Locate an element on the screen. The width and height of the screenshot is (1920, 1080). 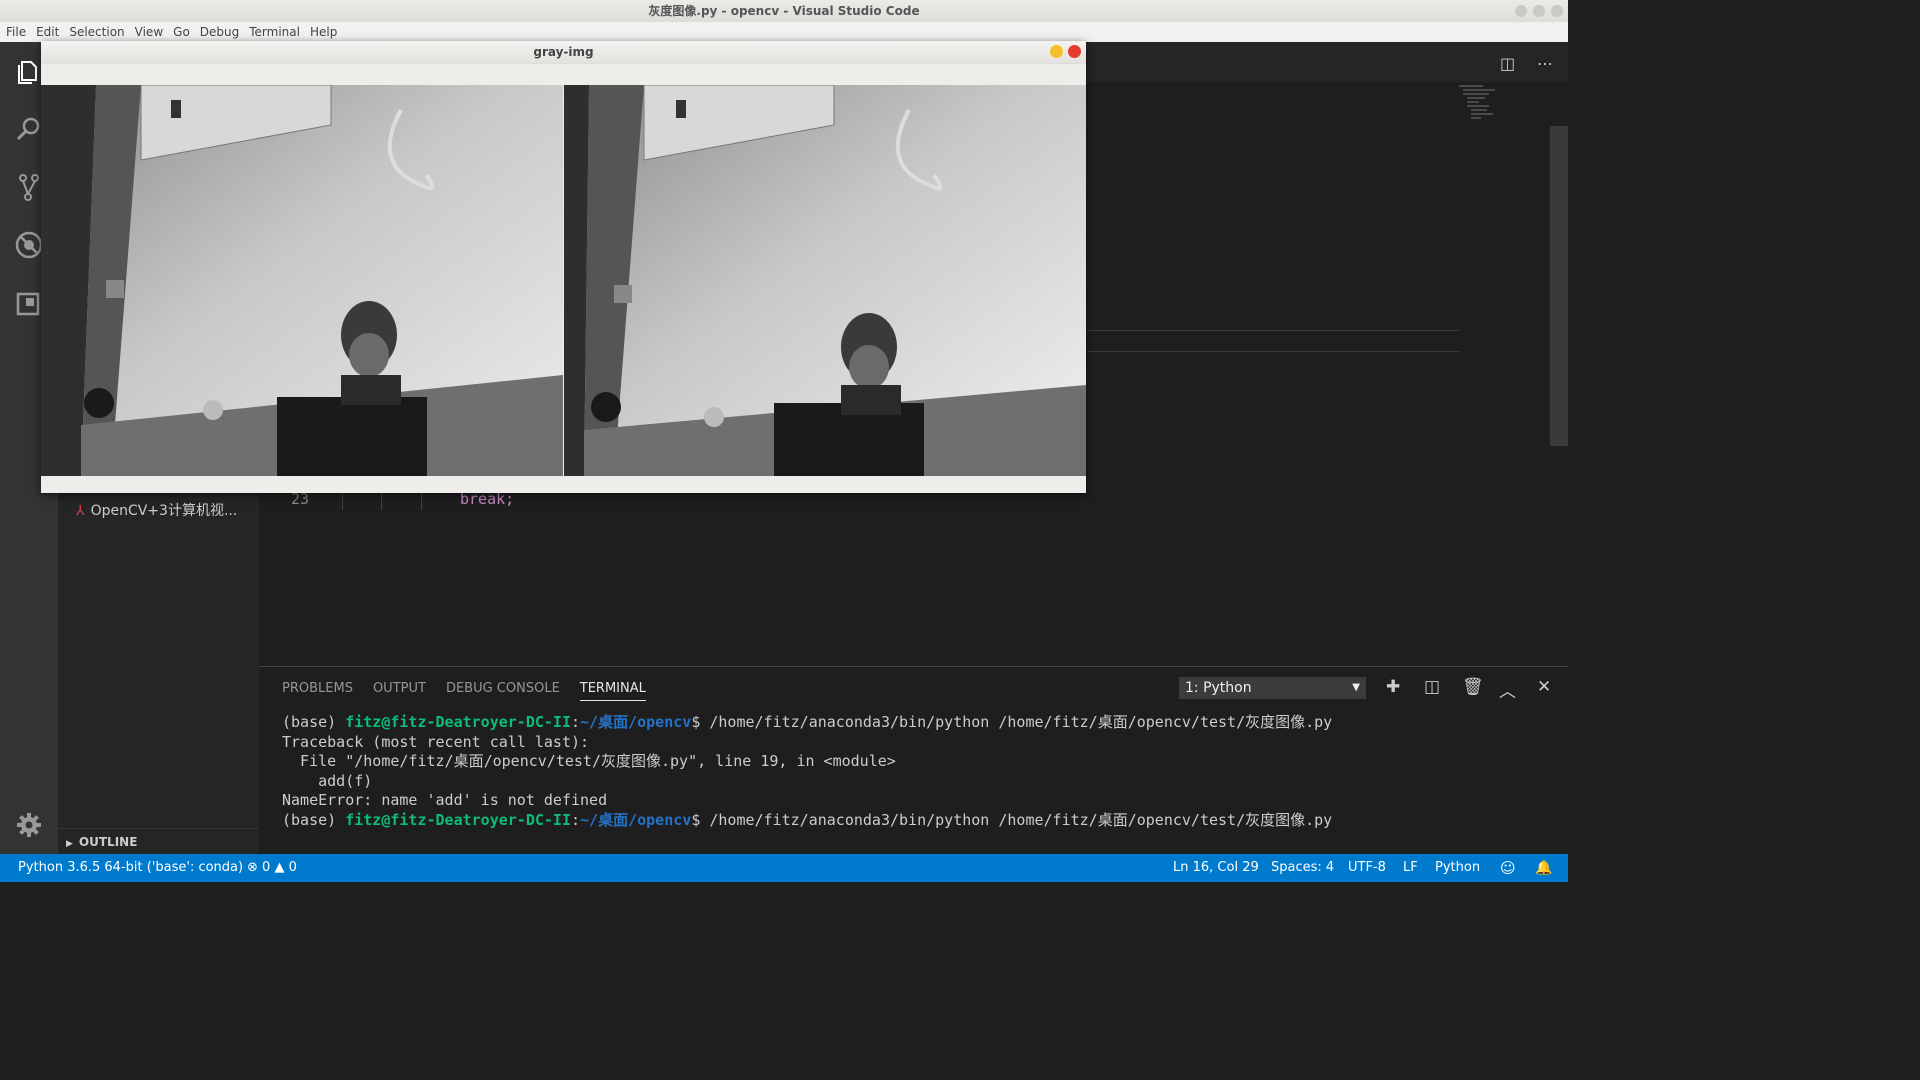
source-control-icon is located at coordinates (29, 187).